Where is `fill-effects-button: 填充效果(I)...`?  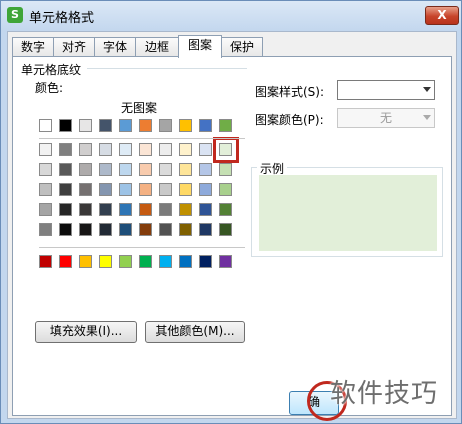
fill-effects-button: 填充效果(I)... is located at coordinates (86, 332).